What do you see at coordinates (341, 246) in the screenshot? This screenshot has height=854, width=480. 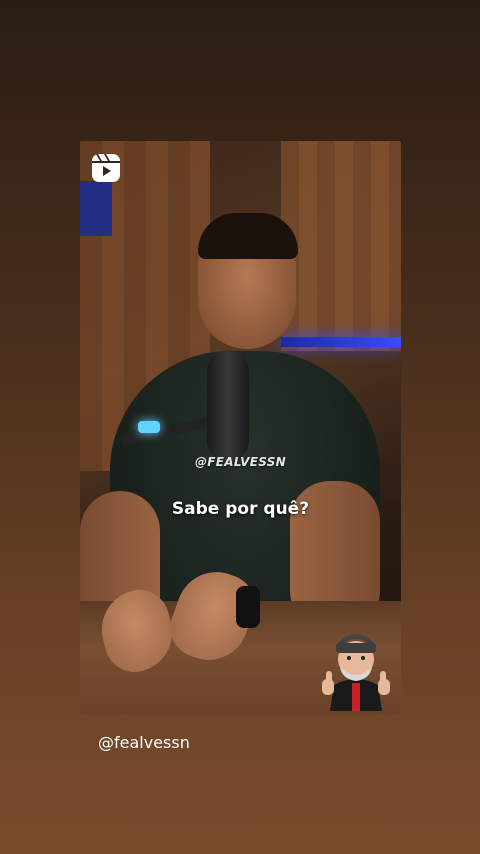 I see `video-scene-wall-right` at bounding box center [341, 246].